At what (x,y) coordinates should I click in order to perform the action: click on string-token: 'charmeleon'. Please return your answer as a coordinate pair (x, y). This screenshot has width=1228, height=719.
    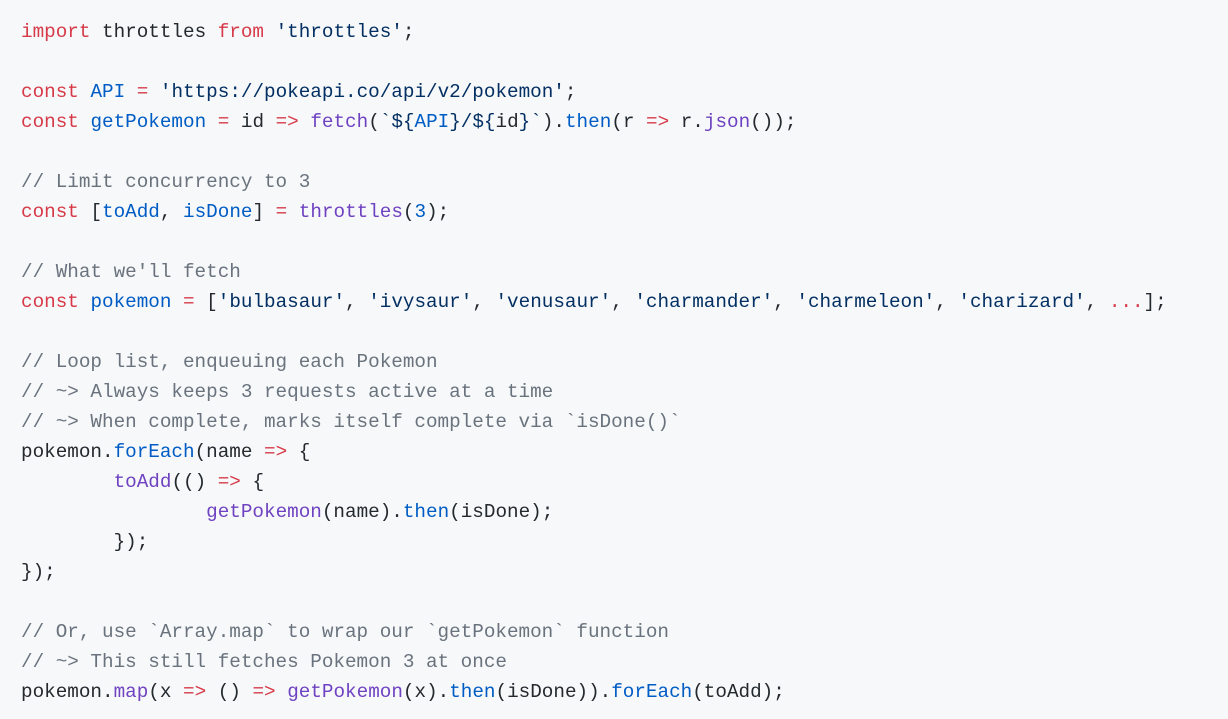
    Looking at the image, I should click on (866, 302).